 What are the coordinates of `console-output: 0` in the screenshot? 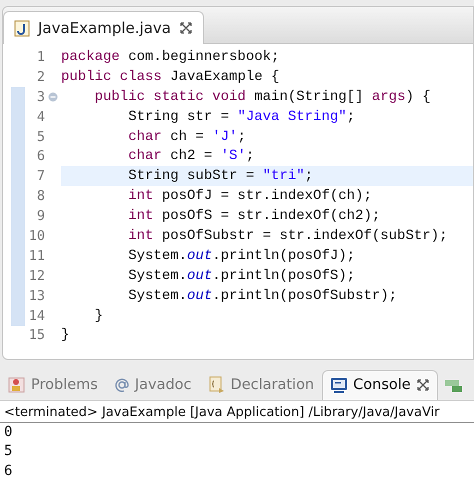 It's located at (8, 432).